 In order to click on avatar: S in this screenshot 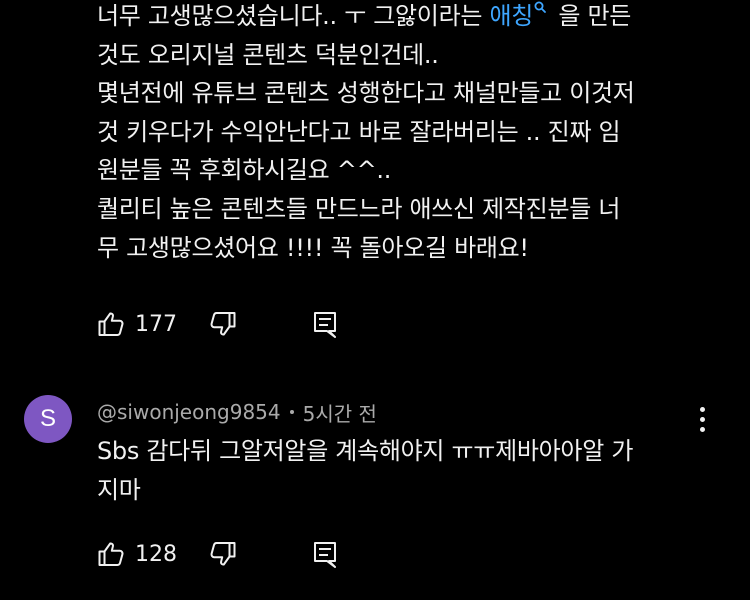, I will do `click(48, 419)`.